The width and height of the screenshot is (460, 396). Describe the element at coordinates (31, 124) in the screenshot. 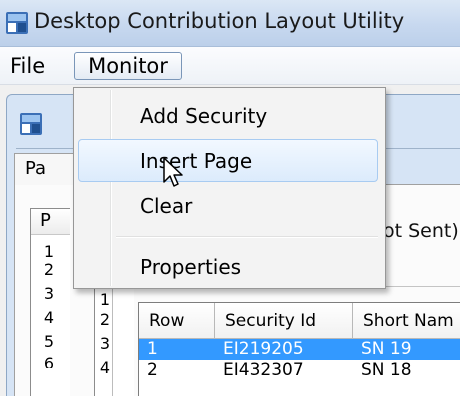

I see `child-window-icon` at that location.